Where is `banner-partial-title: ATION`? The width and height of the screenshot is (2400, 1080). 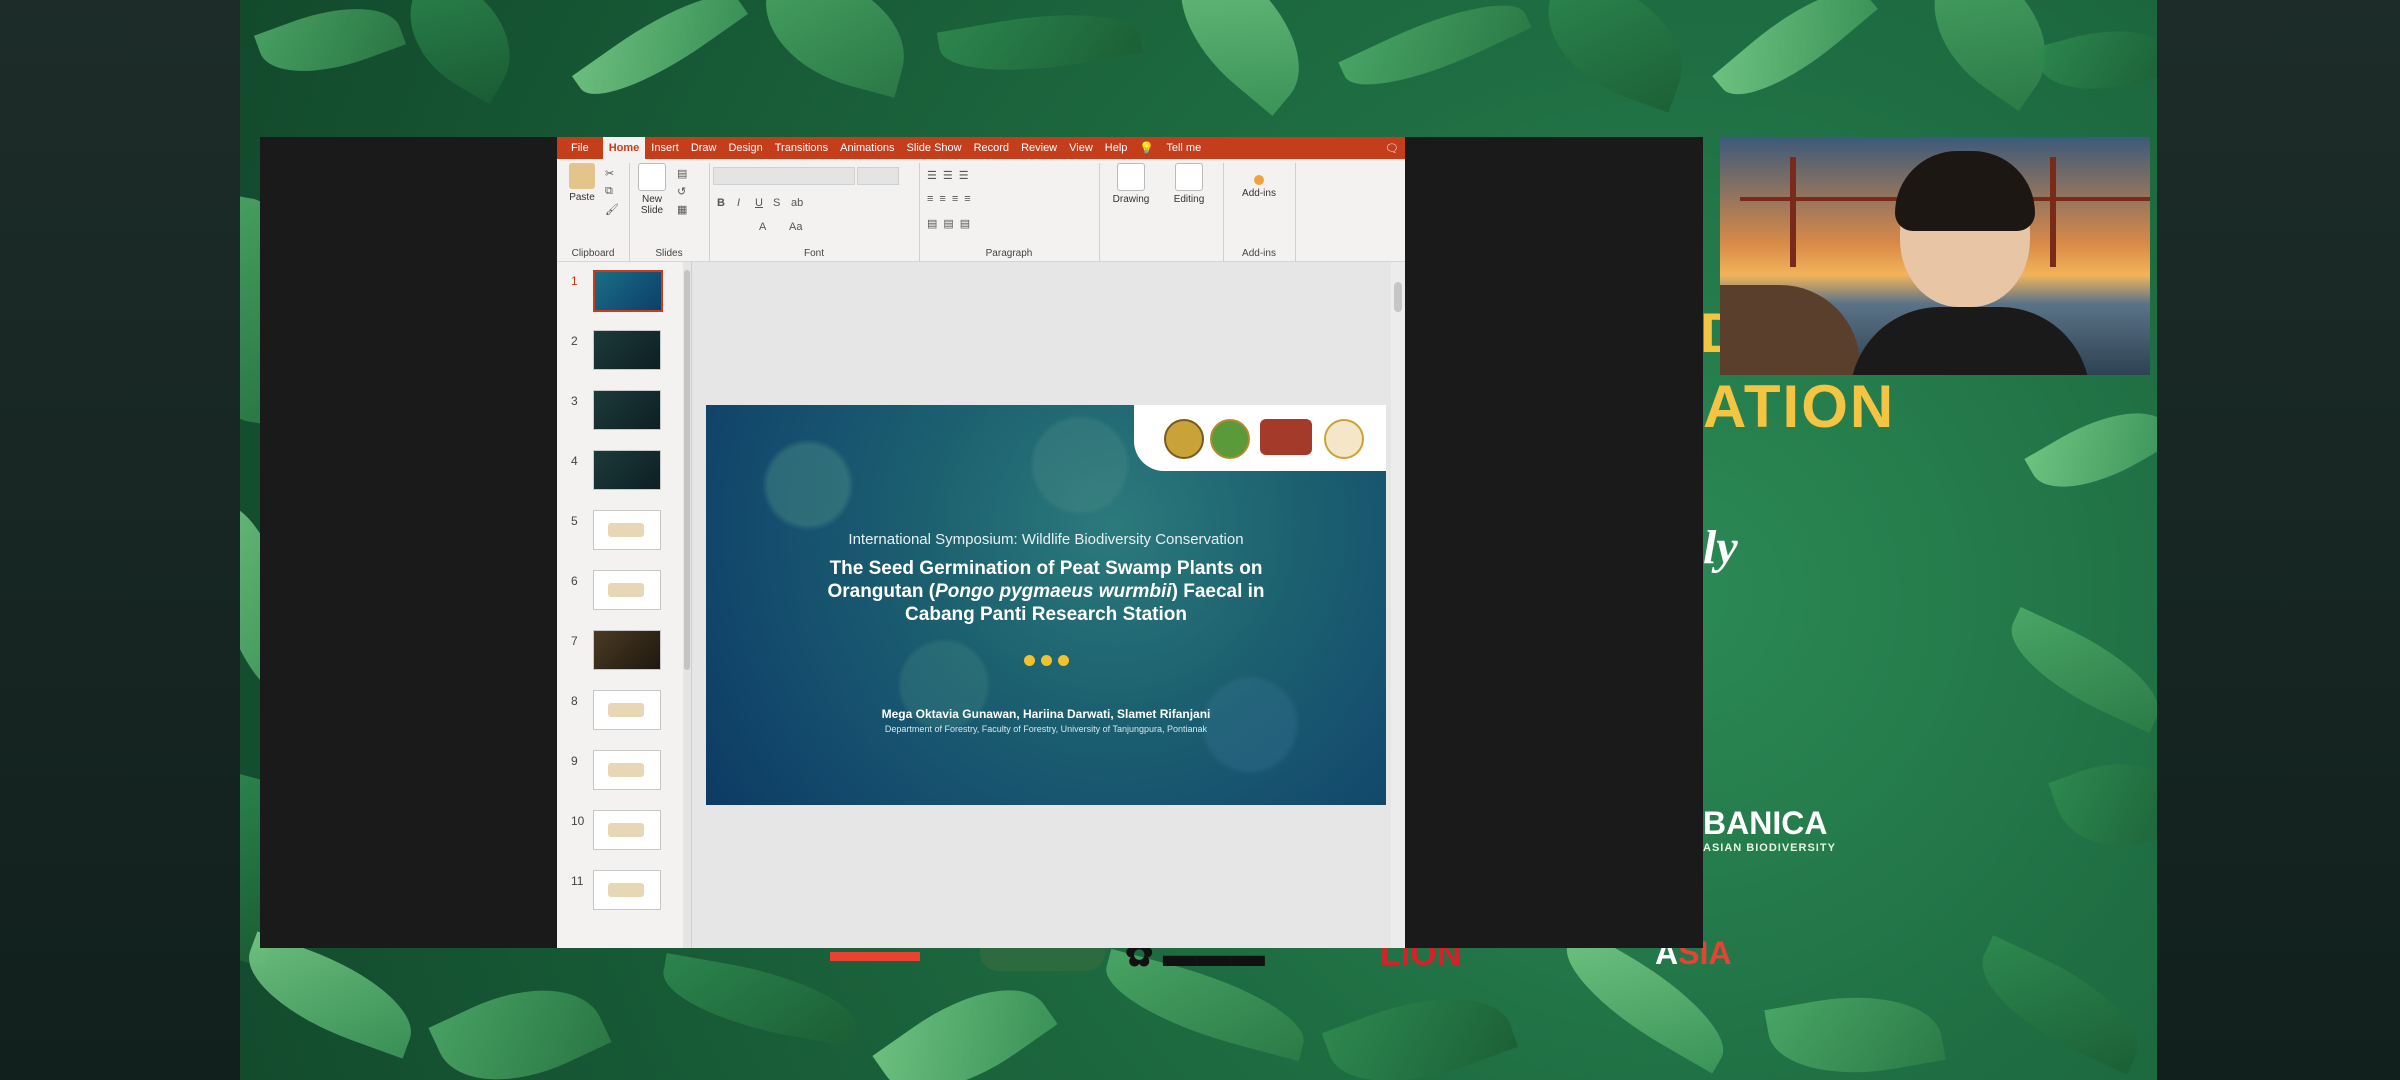
banner-partial-title: ATION is located at coordinates (1799, 406).